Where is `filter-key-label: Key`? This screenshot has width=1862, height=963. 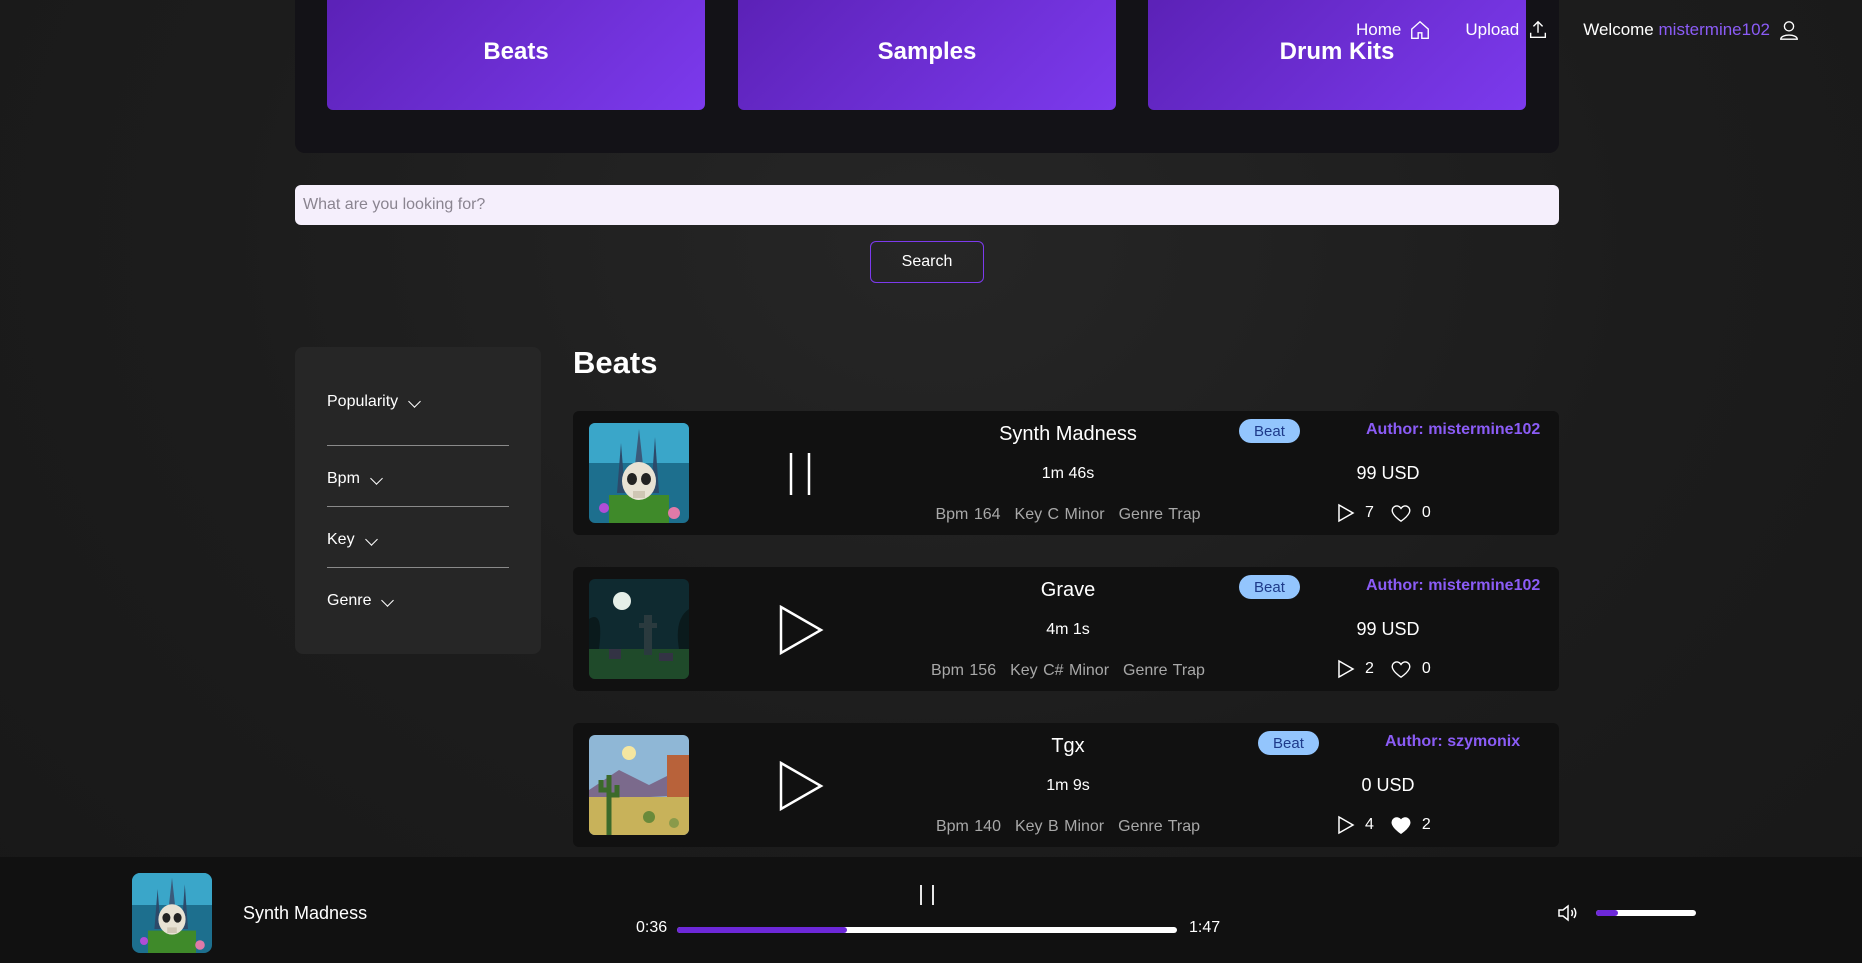 filter-key-label: Key is located at coordinates (341, 539).